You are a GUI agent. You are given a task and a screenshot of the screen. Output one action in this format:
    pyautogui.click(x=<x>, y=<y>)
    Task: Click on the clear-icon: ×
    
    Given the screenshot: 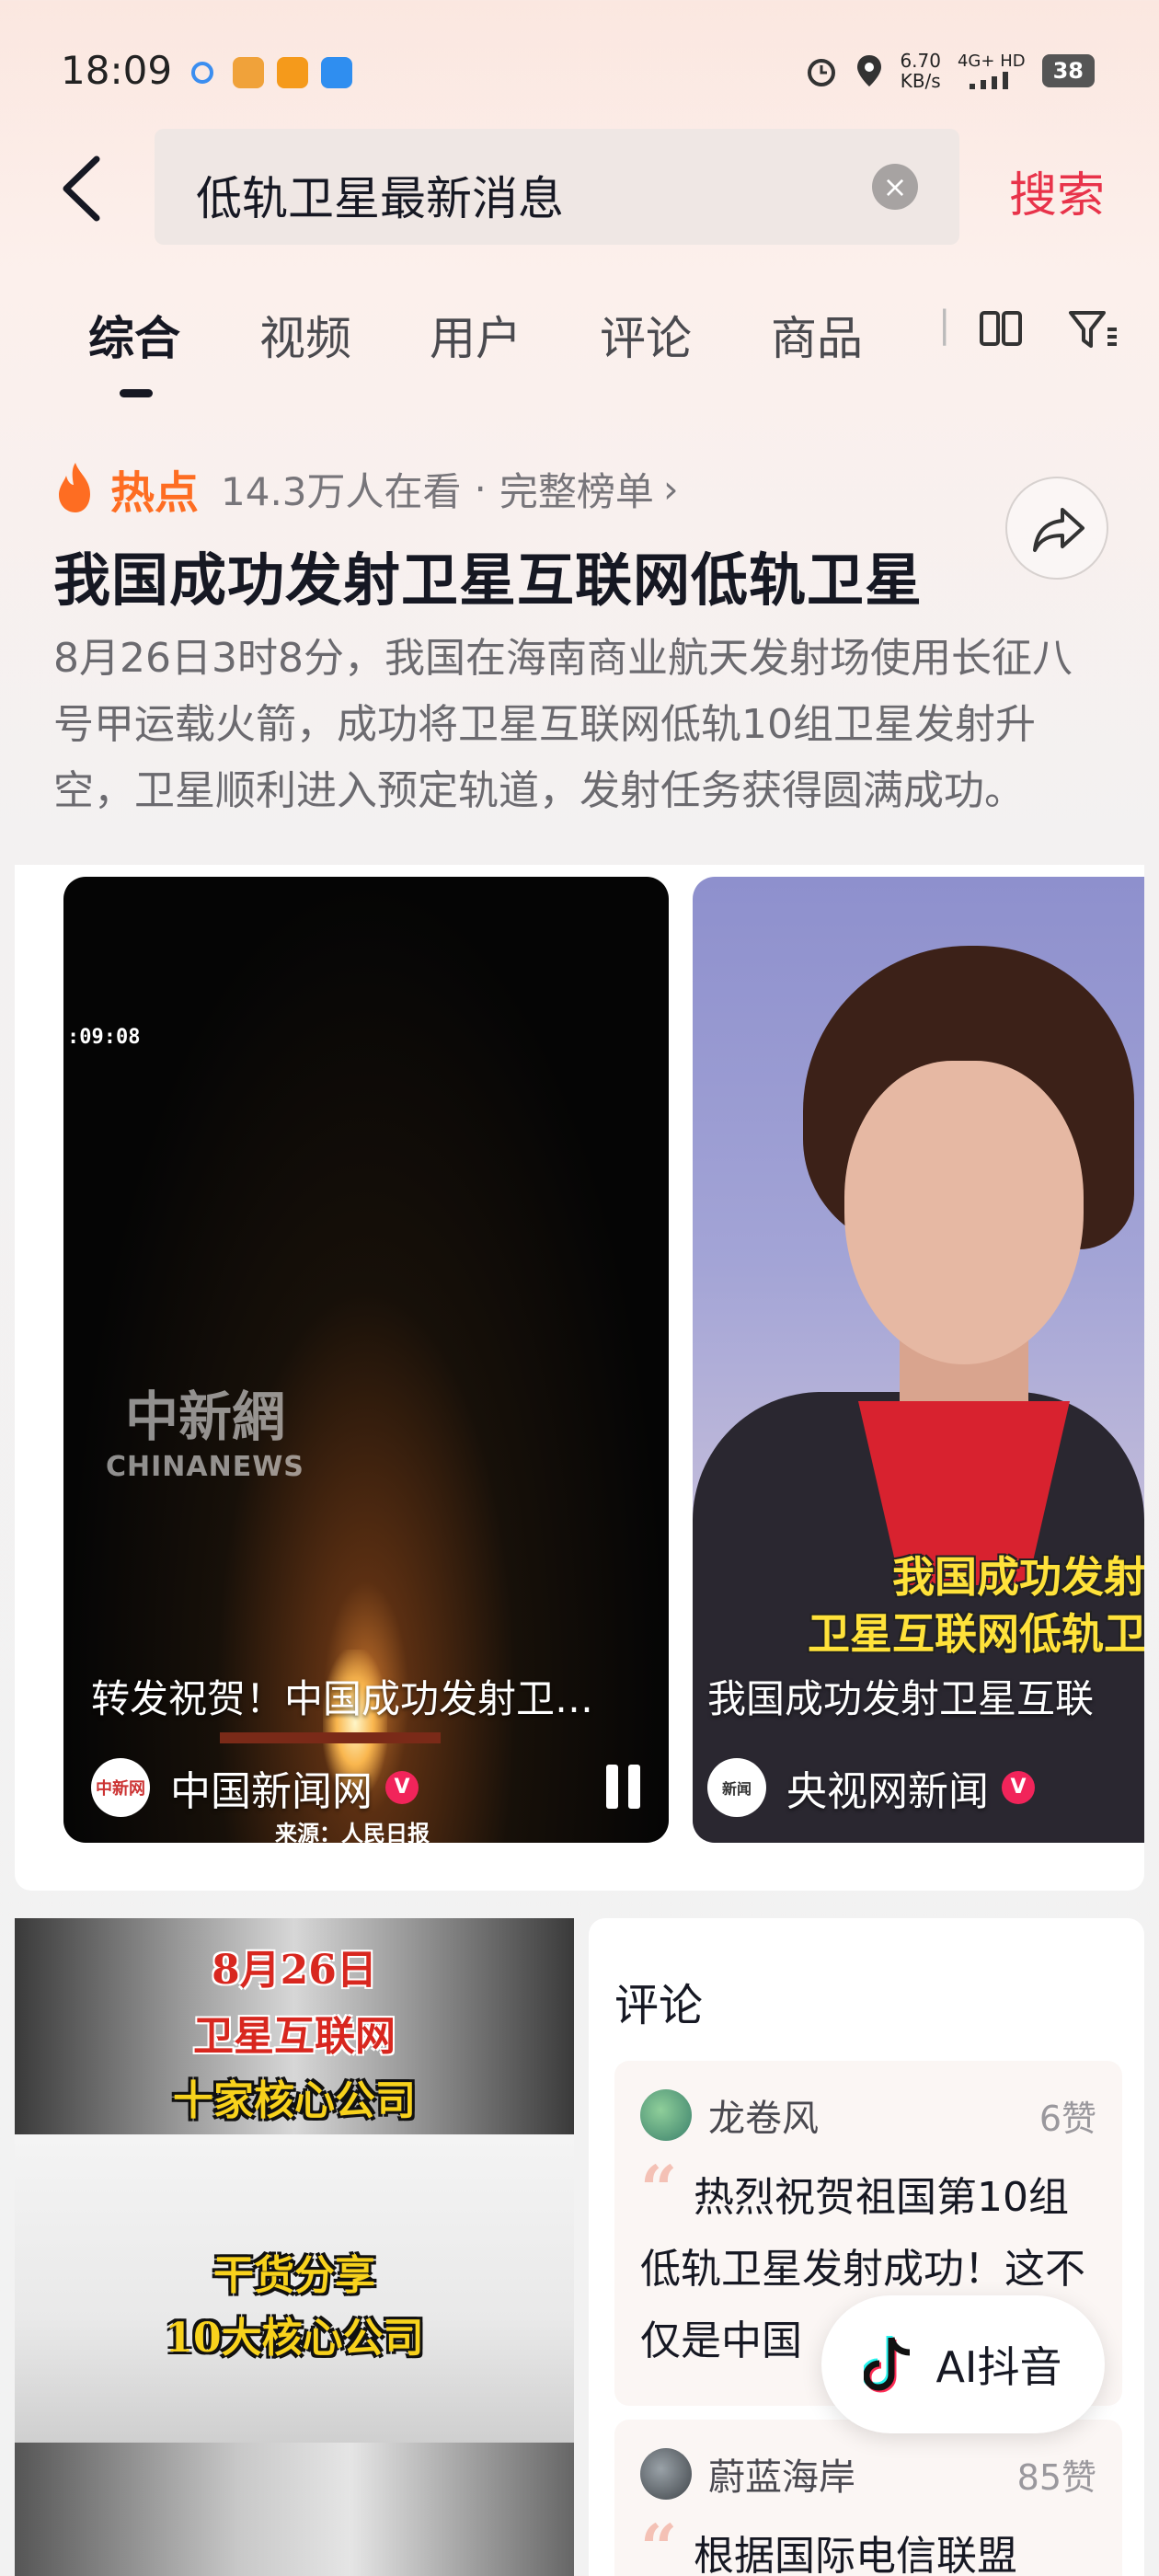 What is the action you would take?
    pyautogui.click(x=895, y=187)
    